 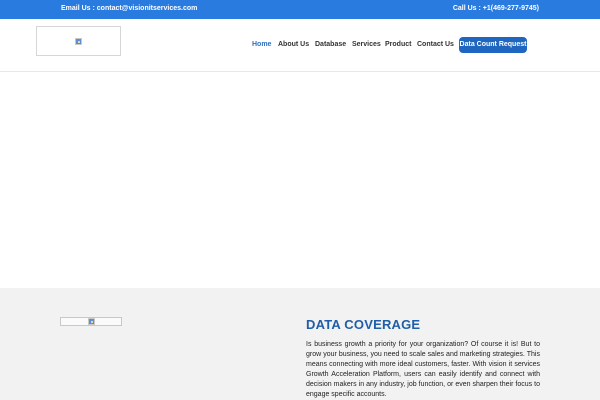 I want to click on nav-home: Home, so click(x=261, y=44).